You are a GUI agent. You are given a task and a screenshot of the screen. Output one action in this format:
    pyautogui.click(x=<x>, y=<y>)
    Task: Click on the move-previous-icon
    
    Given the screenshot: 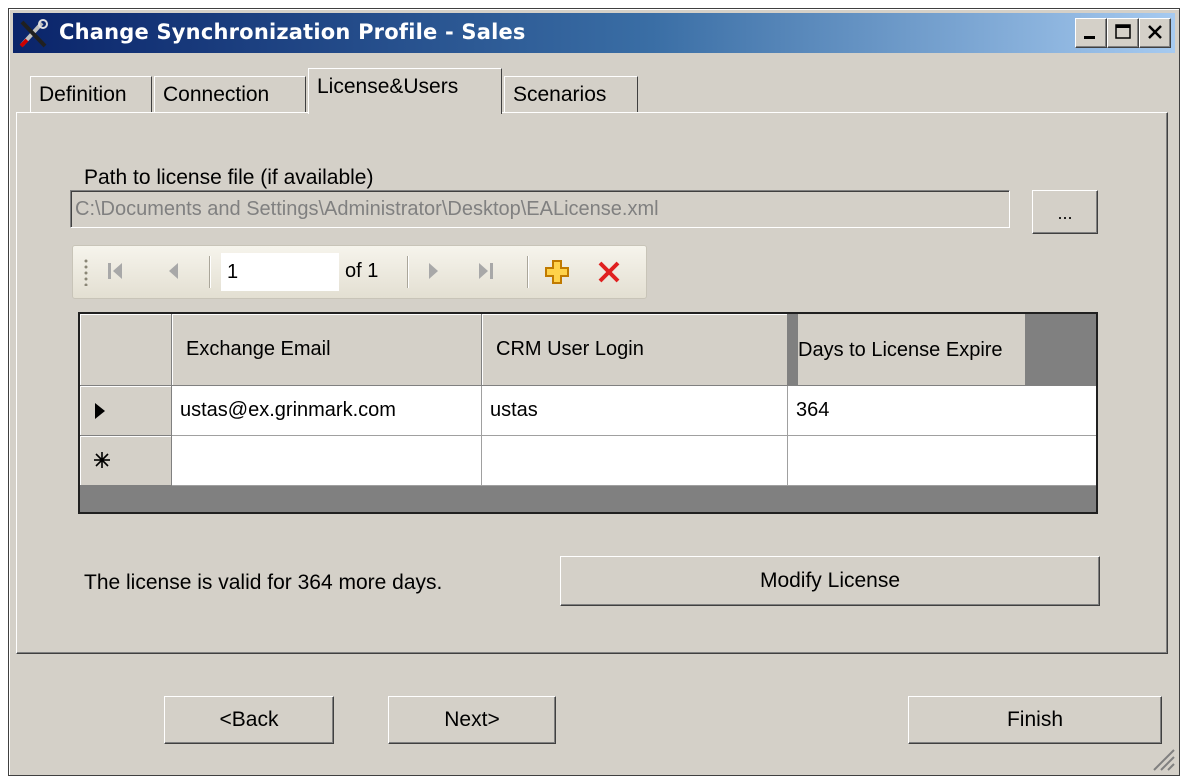 What is the action you would take?
    pyautogui.click(x=174, y=271)
    